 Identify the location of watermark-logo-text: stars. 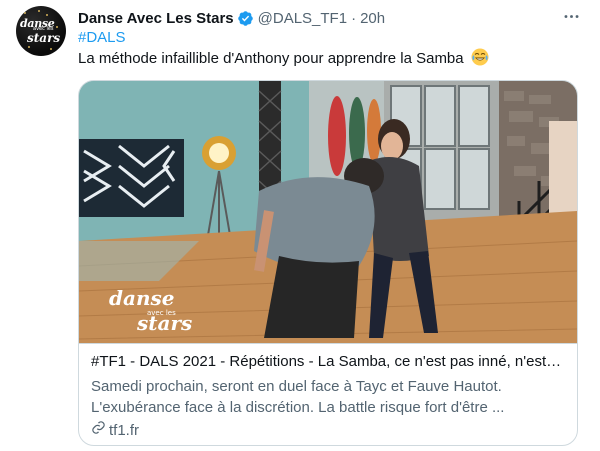
(164, 323).